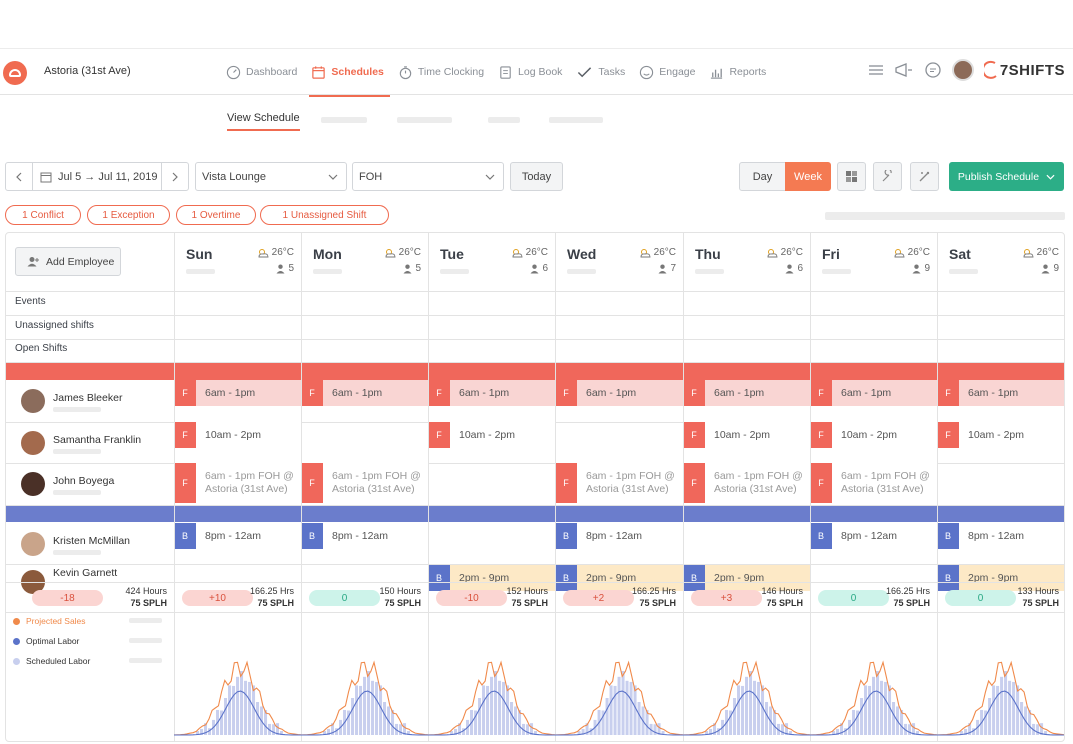 Image resolution: width=1073 pixels, height=744 pixels. Describe the element at coordinates (237, 262) in the screenshot. I see `day-header: Sun 26°C 5` at that location.